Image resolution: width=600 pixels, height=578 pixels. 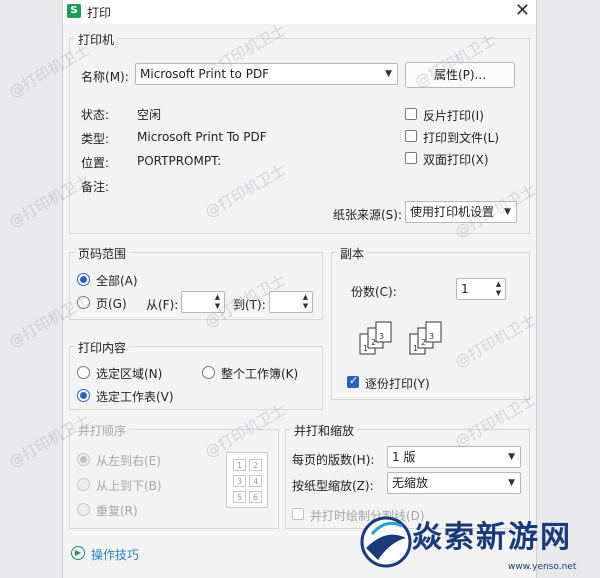 I want to click on collate-label: 逐份打印(Y), so click(x=397, y=384).